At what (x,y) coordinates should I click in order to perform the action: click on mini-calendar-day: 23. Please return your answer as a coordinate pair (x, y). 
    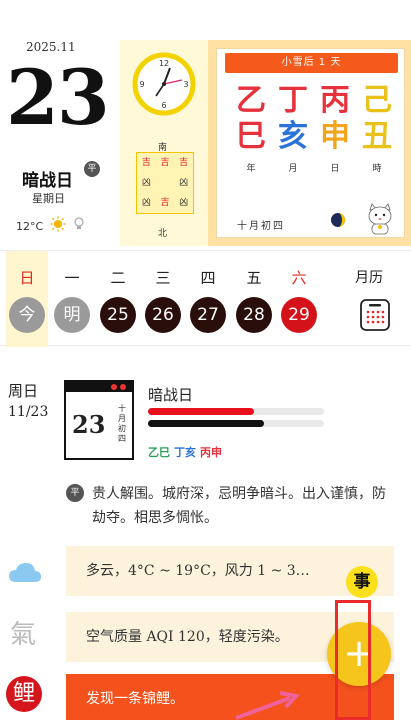
    Looking at the image, I should click on (89, 424).